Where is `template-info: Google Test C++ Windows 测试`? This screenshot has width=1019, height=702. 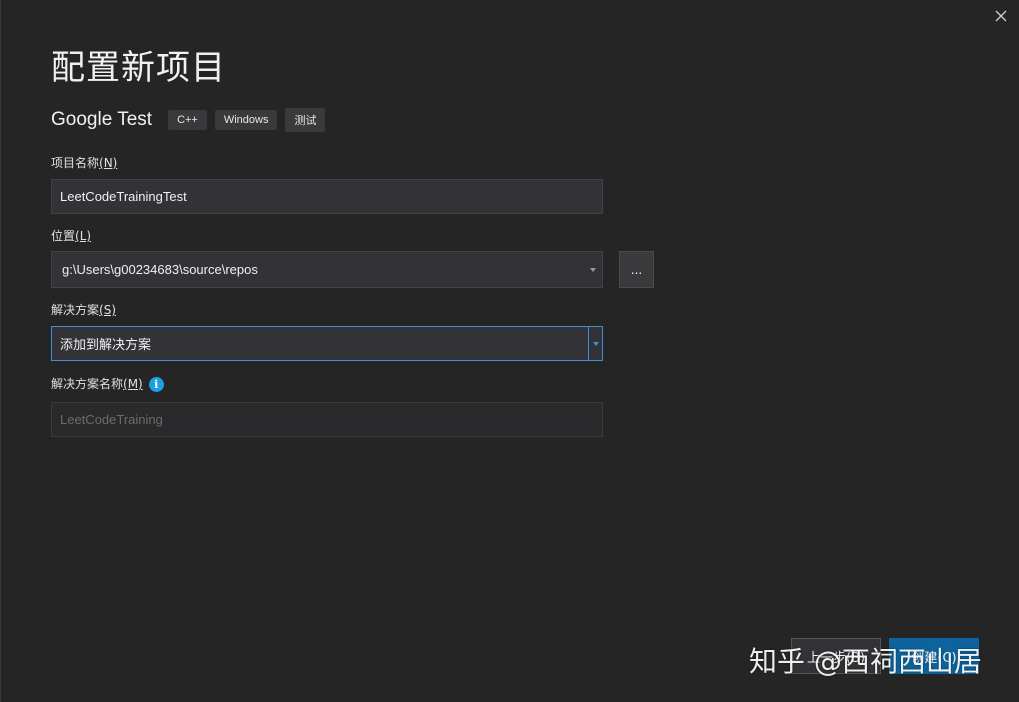 template-info: Google Test C++ Windows 测试 is located at coordinates (192, 120).